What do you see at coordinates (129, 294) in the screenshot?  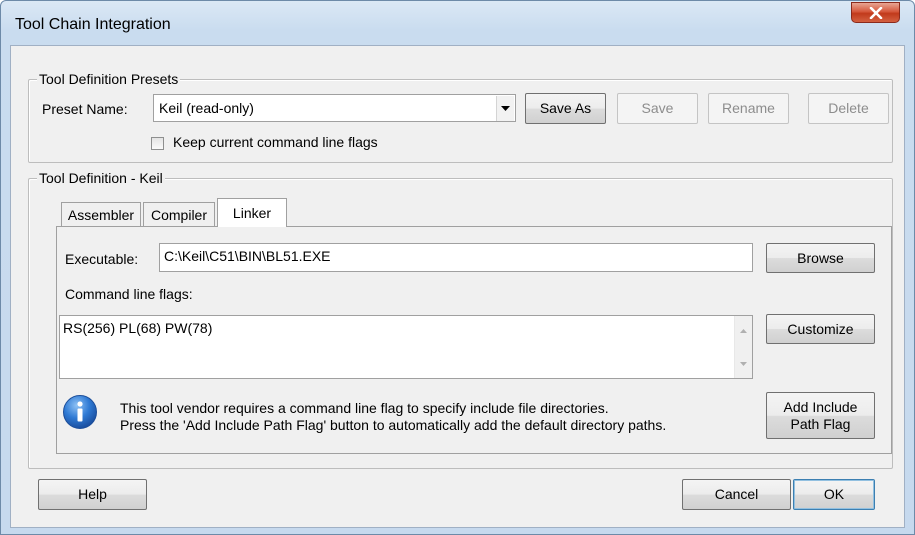 I see `command-line-flags-label: Command line flags:` at bounding box center [129, 294].